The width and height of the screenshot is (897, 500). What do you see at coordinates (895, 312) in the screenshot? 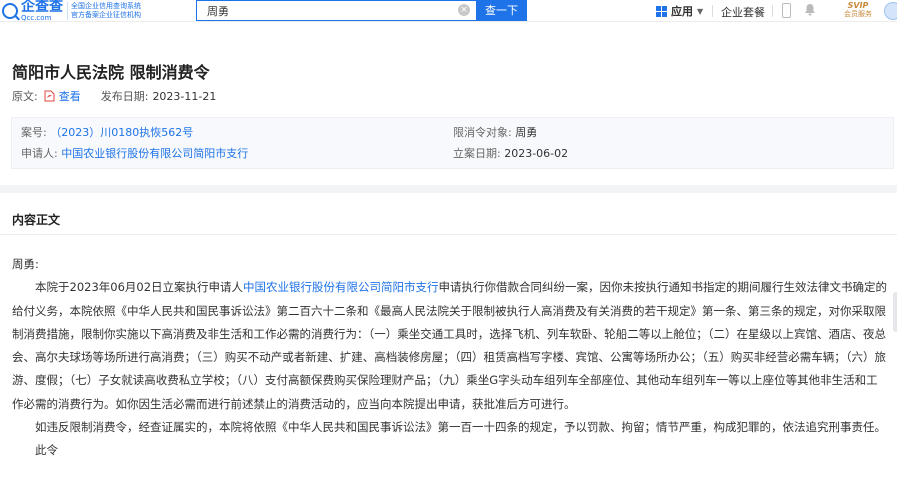
I see `side-float-tab` at bounding box center [895, 312].